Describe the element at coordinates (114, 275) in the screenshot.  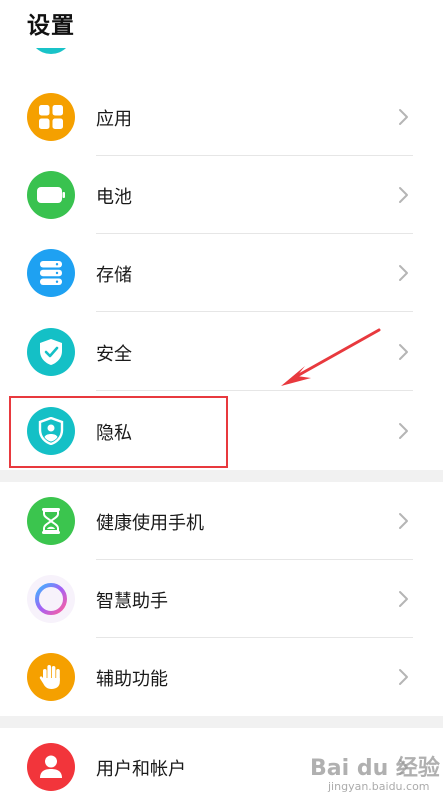
I see `settings-item-label: 存储` at that location.